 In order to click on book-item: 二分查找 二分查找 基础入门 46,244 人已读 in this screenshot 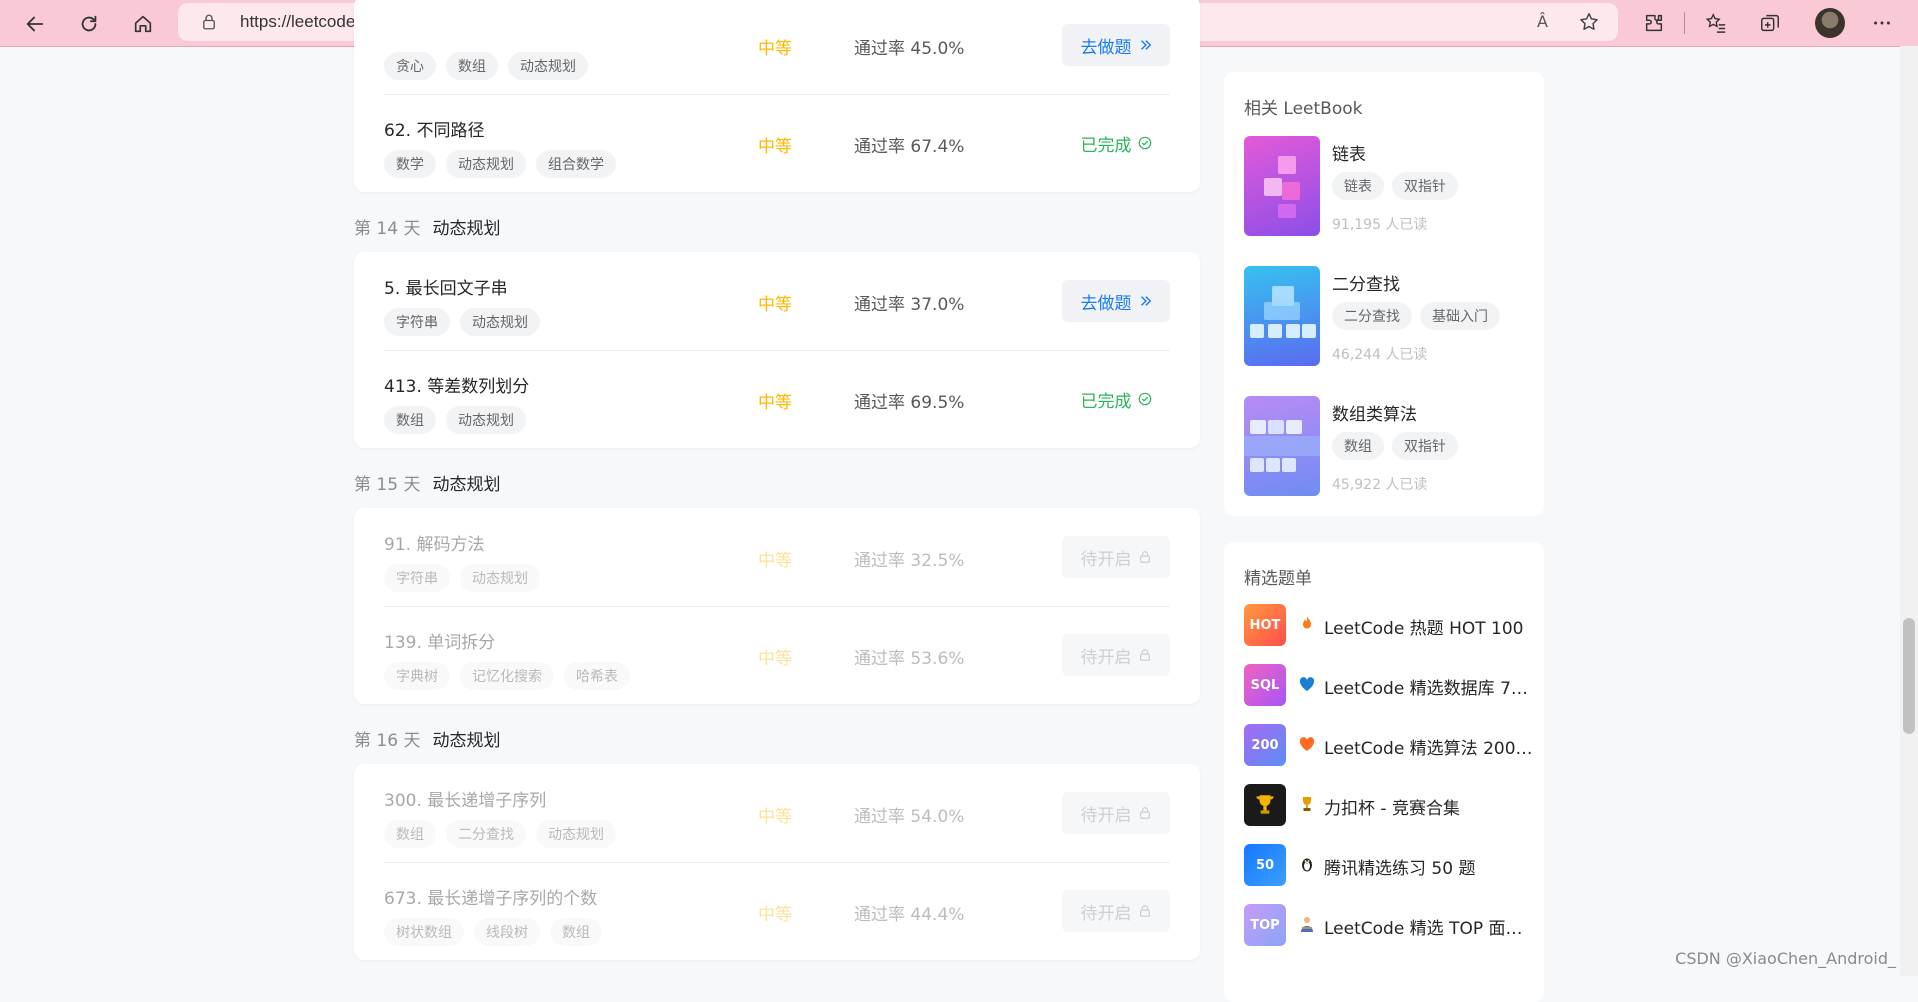, I will do `click(1389, 317)`.